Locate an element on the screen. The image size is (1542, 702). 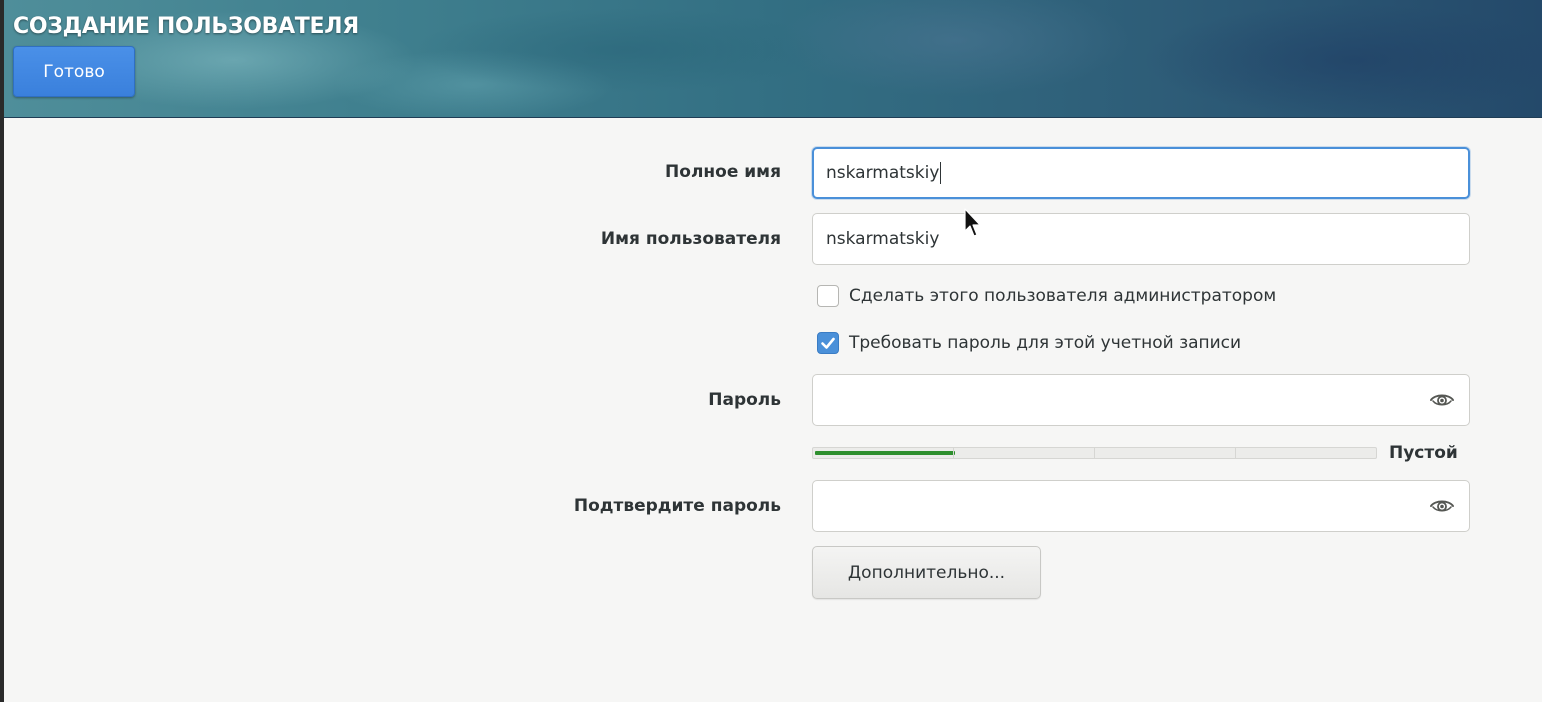
page-title: СОЗДАНИЕ ПОЛЬЗОВАТЕЛЯ is located at coordinates (186, 26).